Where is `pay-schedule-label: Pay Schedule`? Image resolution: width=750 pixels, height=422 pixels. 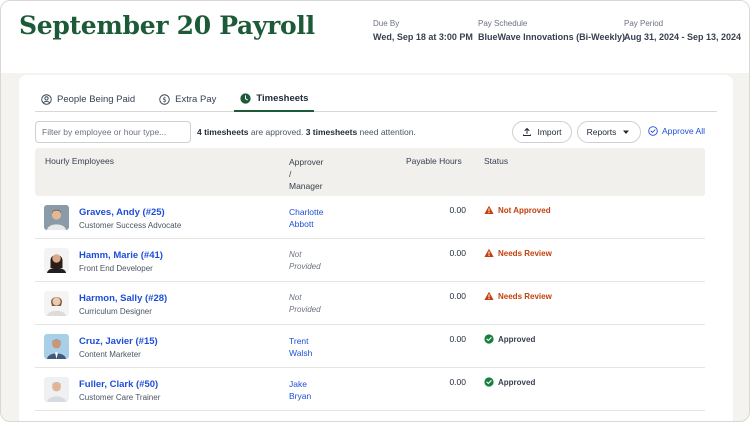 pay-schedule-label: Pay Schedule is located at coordinates (503, 23).